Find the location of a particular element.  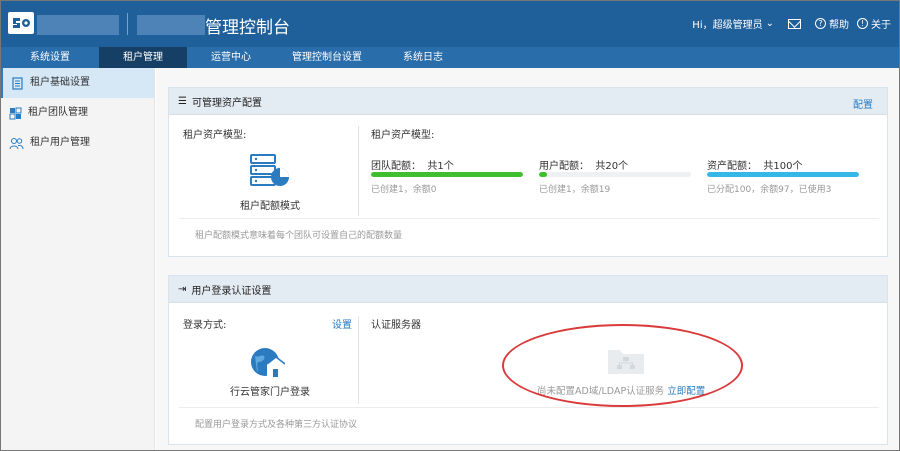

config-link: 配置 is located at coordinates (863, 103).